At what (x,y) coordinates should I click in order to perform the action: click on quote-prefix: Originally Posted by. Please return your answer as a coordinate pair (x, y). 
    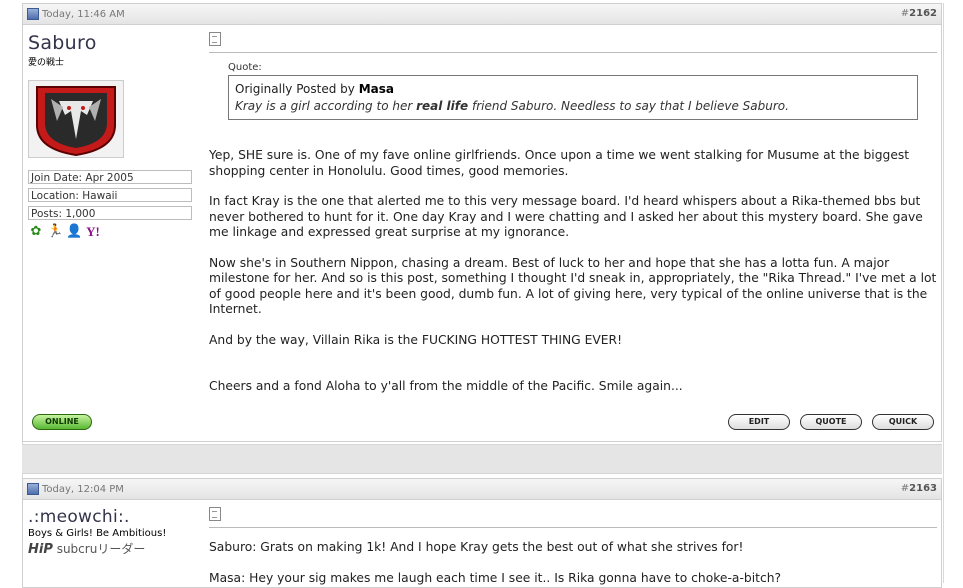
    Looking at the image, I should click on (295, 89).